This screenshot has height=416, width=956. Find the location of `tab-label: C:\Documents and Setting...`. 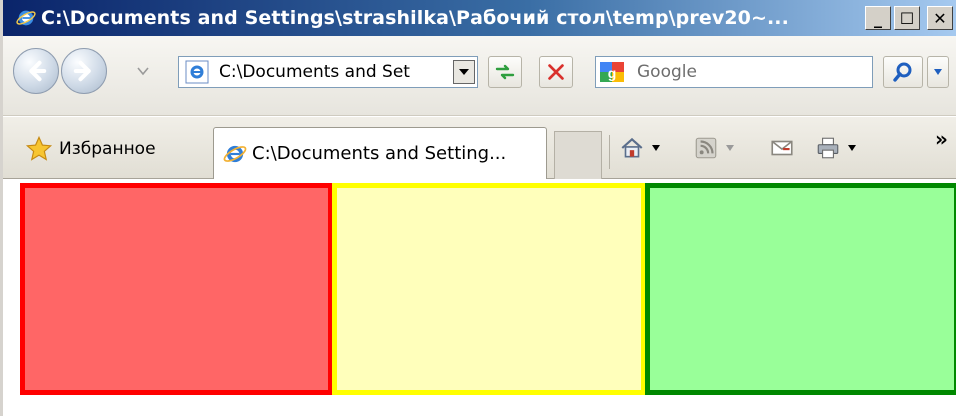

tab-label: C:\Documents and Setting... is located at coordinates (379, 153).